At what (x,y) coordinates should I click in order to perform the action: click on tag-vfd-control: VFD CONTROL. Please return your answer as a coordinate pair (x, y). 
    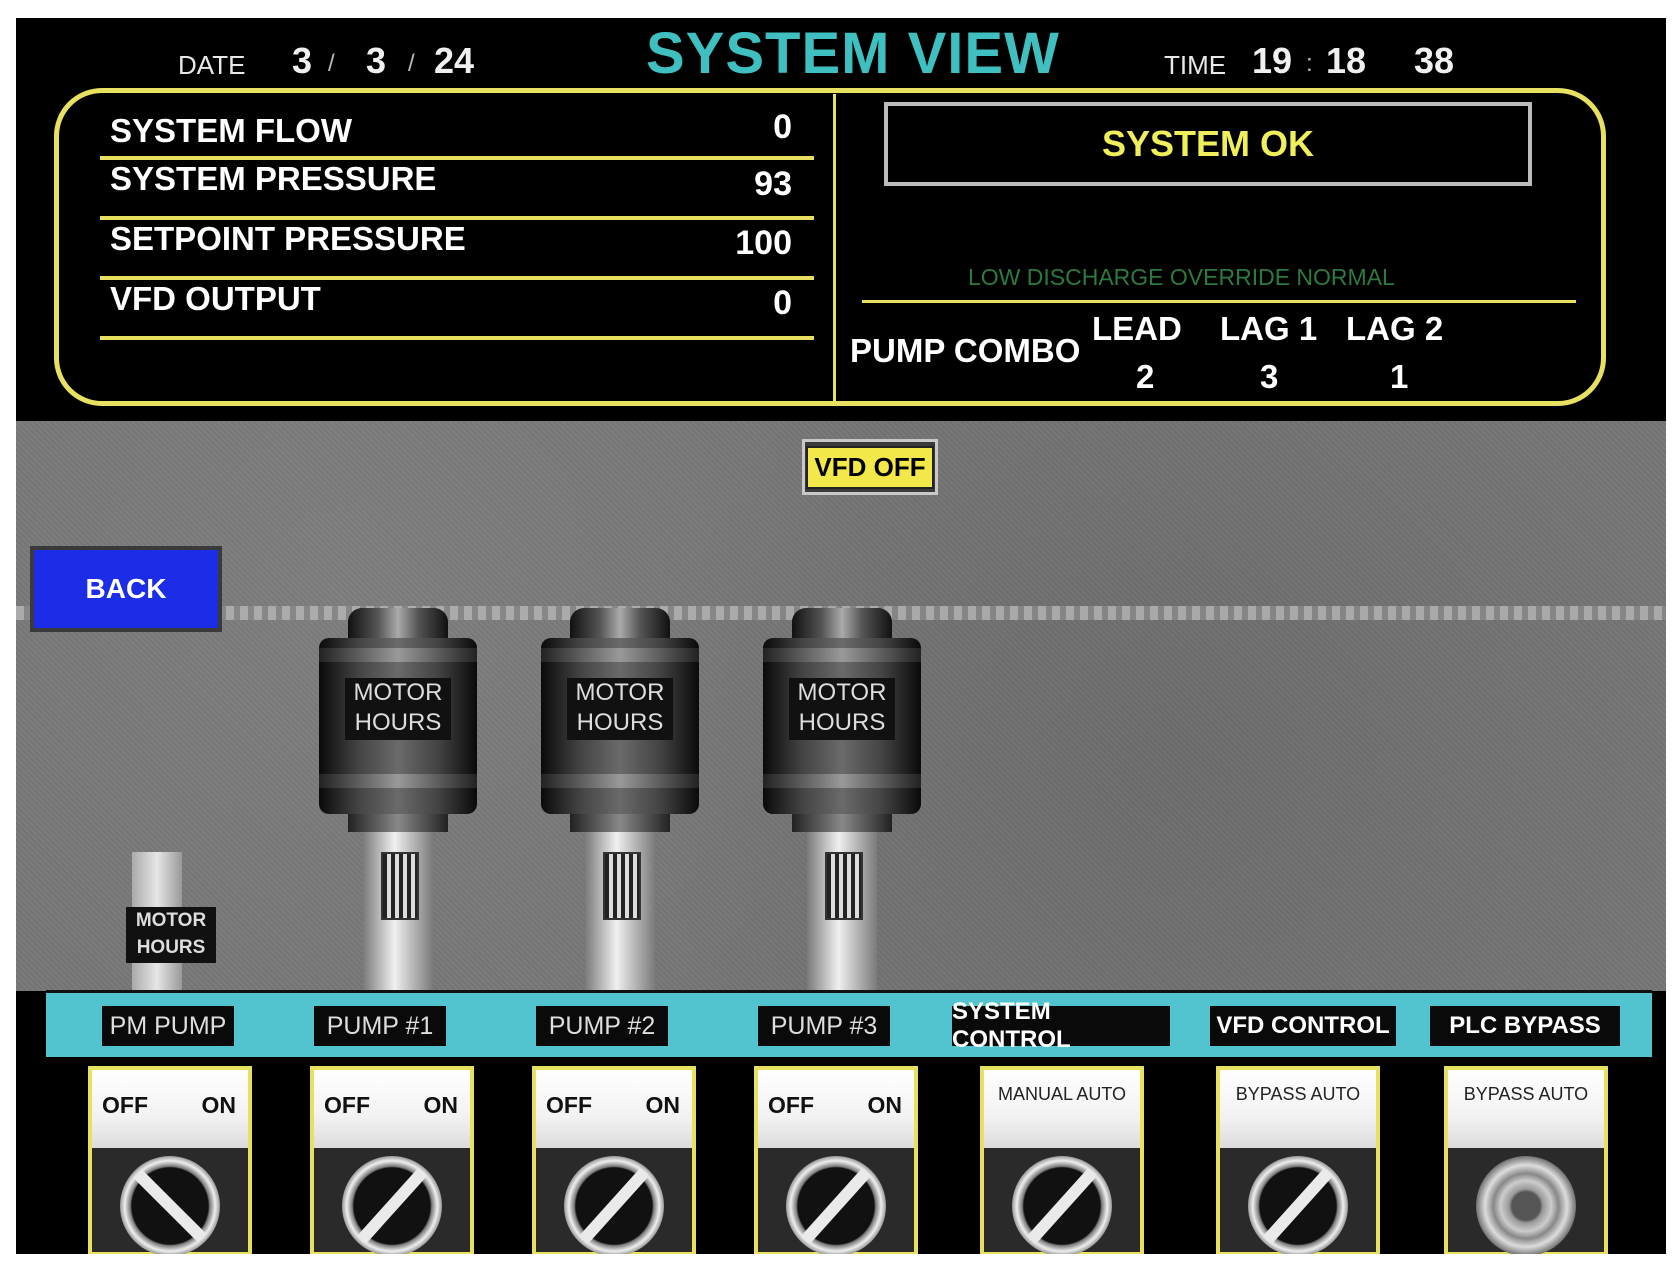
    Looking at the image, I should click on (1303, 1026).